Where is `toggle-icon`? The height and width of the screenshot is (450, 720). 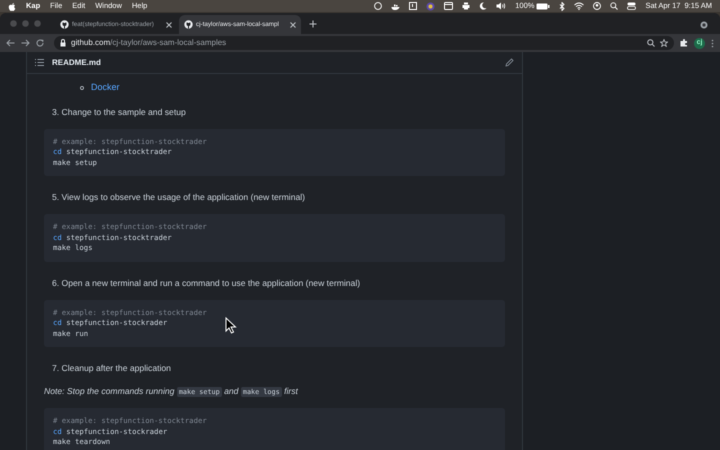 toggle-icon is located at coordinates (631, 6).